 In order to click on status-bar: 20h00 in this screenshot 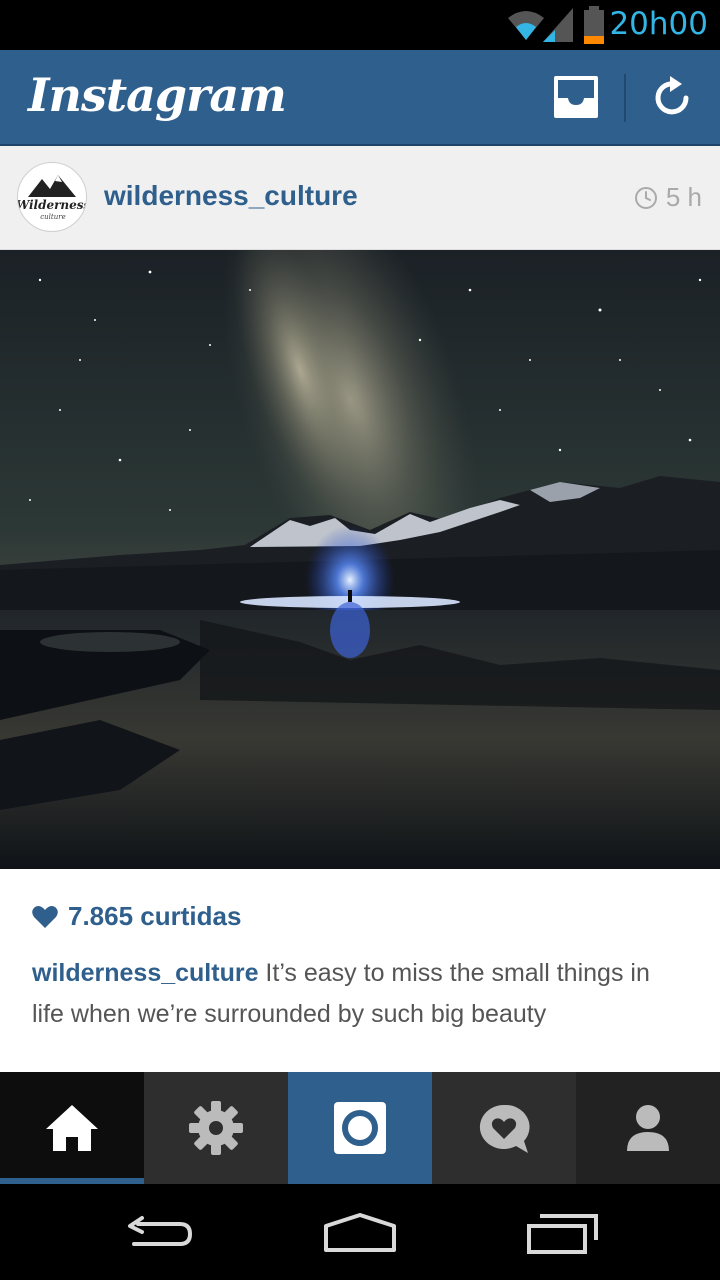, I will do `click(360, 25)`.